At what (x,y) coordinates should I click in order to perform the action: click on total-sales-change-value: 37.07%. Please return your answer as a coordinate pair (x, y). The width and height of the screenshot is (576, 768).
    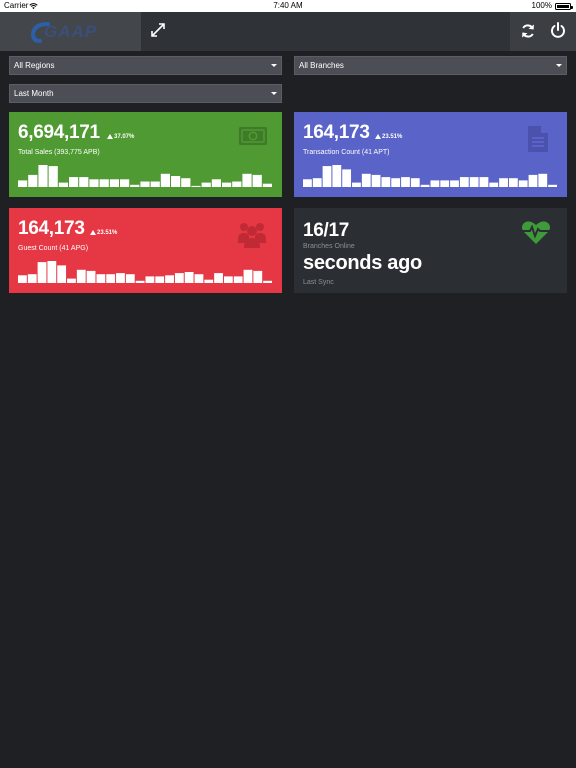
    Looking at the image, I should click on (124, 137).